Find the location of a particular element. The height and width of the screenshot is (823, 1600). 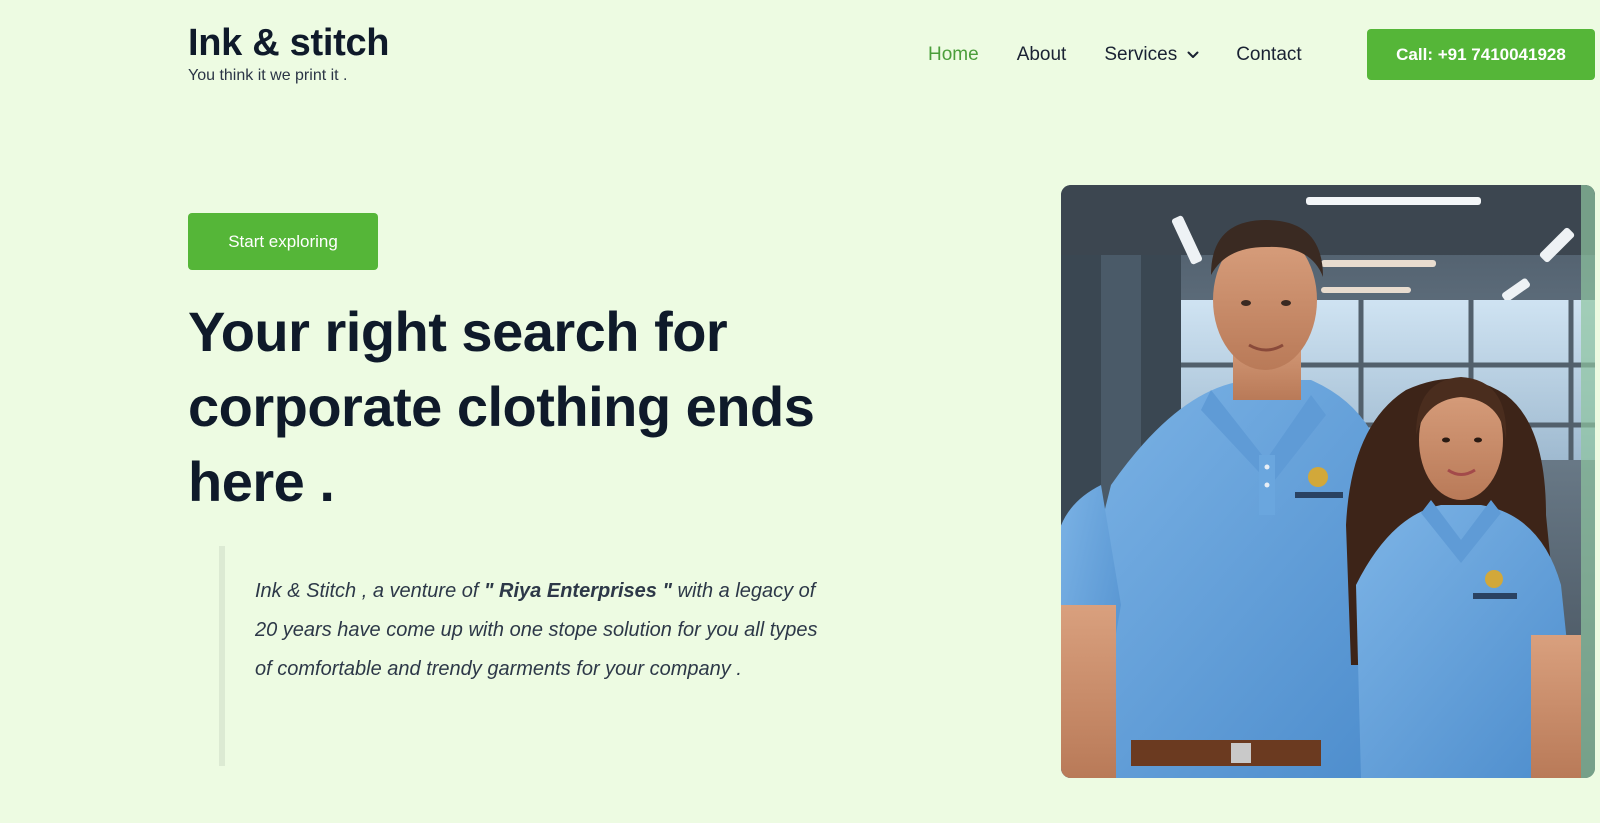

nav-services: Services is located at coordinates (1151, 55).